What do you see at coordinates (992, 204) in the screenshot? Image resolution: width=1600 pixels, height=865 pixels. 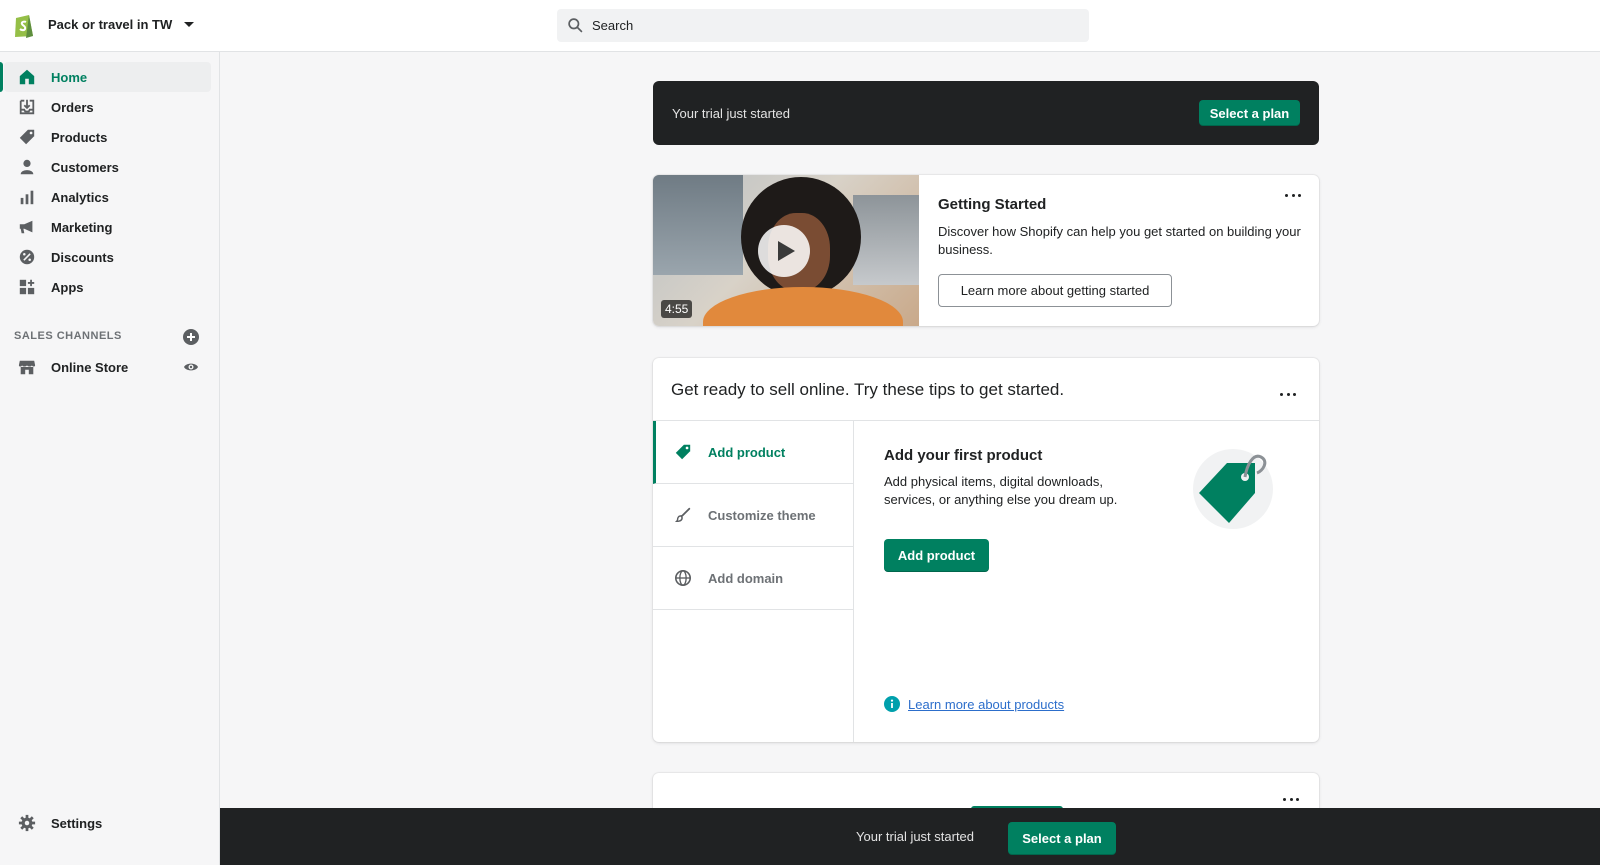 I see `video-card-title: Getting Started` at bounding box center [992, 204].